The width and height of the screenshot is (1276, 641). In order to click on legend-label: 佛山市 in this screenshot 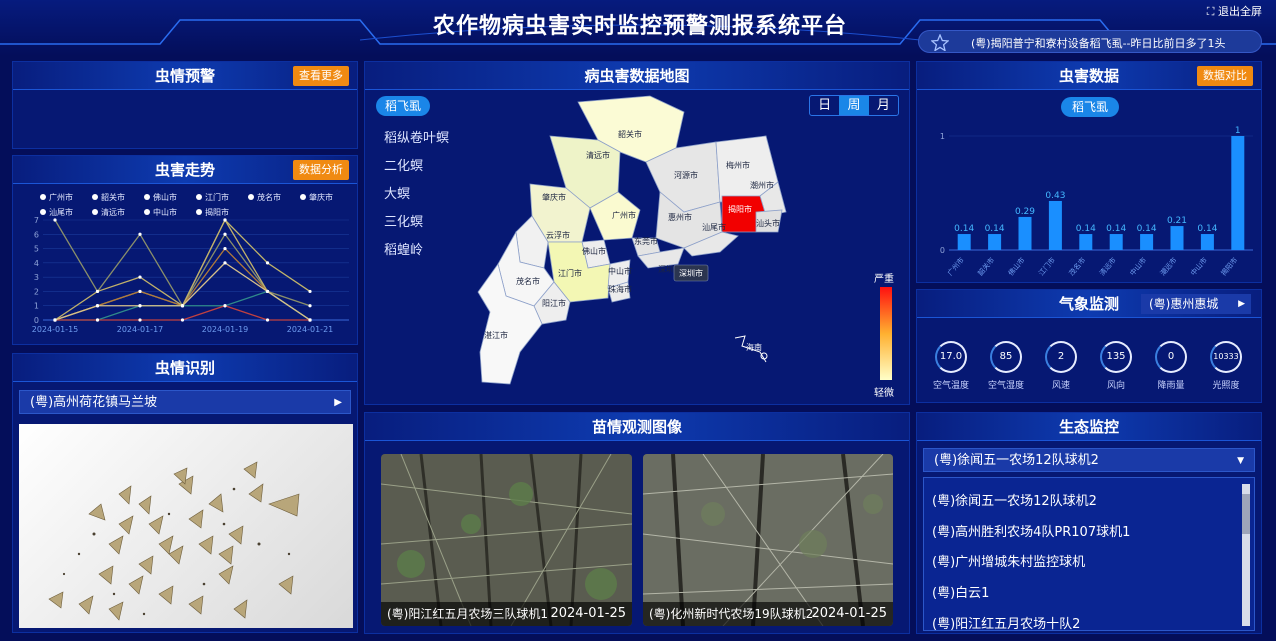, I will do `click(165, 197)`.